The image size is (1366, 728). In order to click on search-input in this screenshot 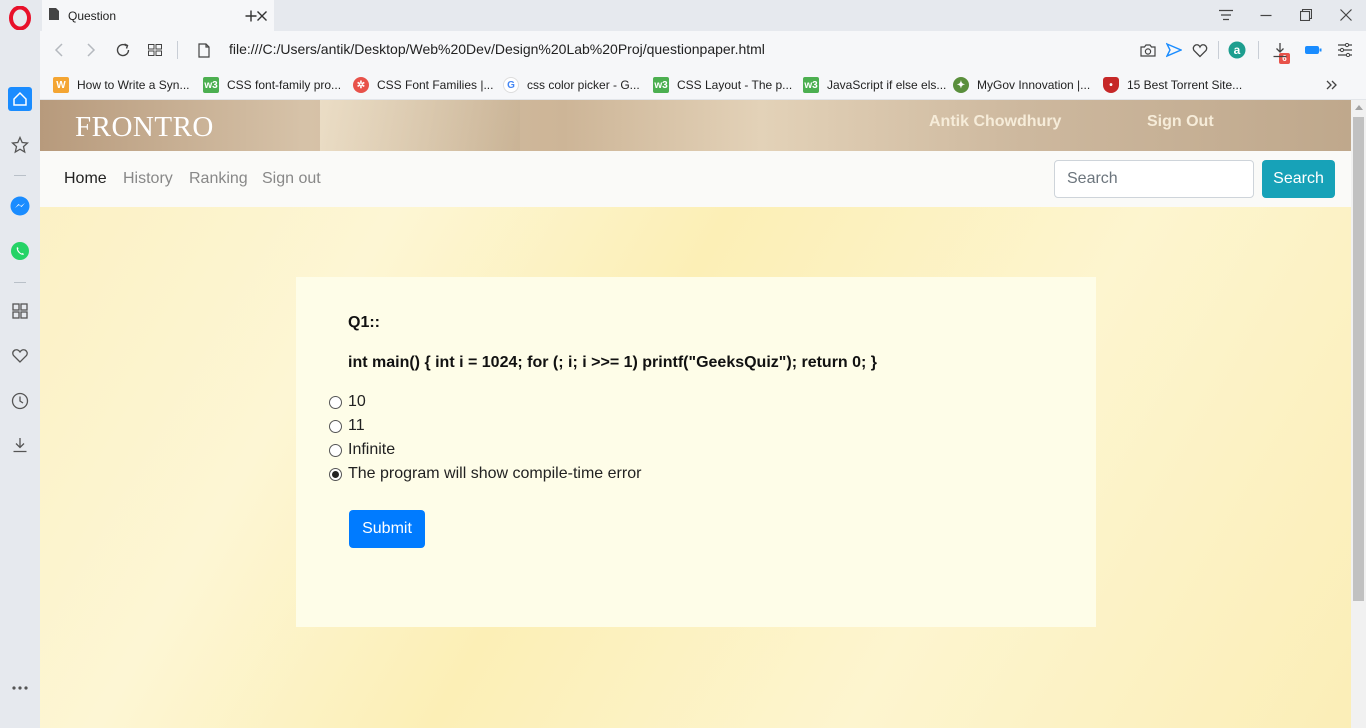, I will do `click(1154, 179)`.